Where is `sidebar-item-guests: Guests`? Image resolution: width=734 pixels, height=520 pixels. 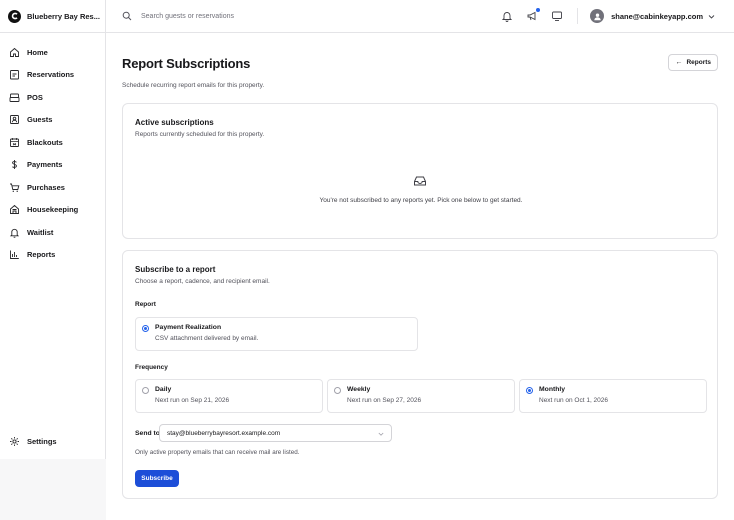 sidebar-item-guests: Guests is located at coordinates (52, 120).